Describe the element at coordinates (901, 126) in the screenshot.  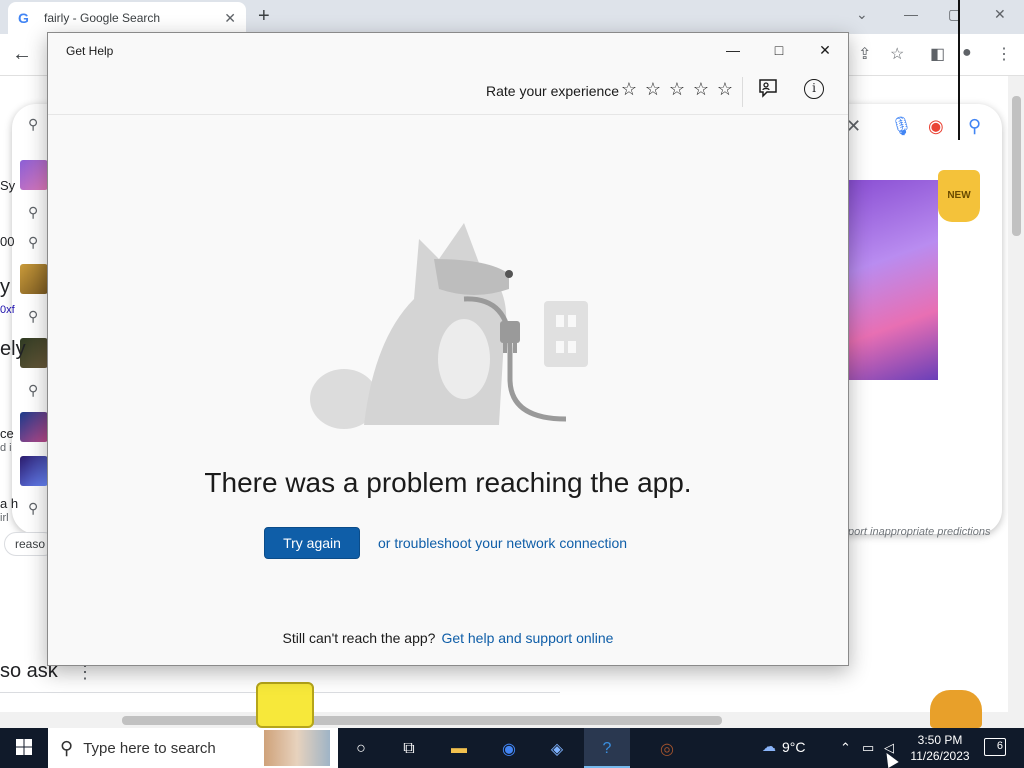
I see `voice-search-icon: 🎙` at that location.